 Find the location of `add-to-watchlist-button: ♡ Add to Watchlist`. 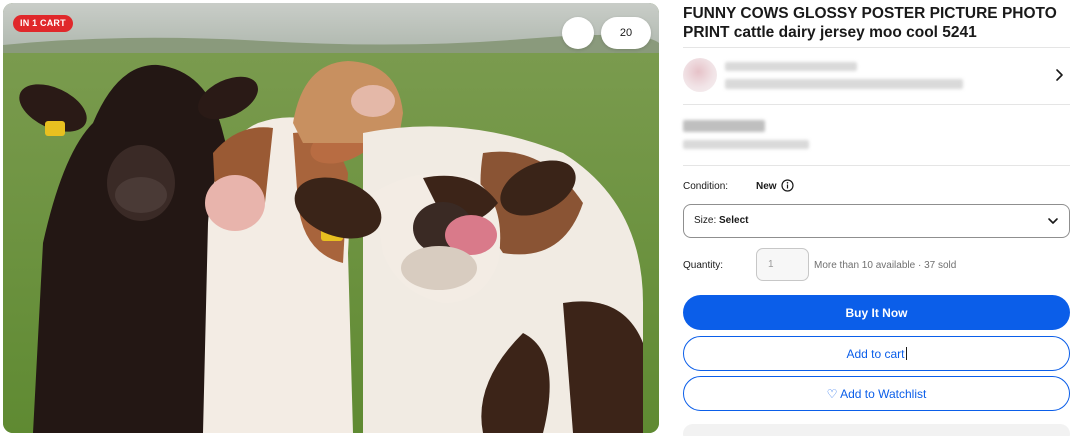

add-to-watchlist-button: ♡ Add to Watchlist is located at coordinates (876, 393).